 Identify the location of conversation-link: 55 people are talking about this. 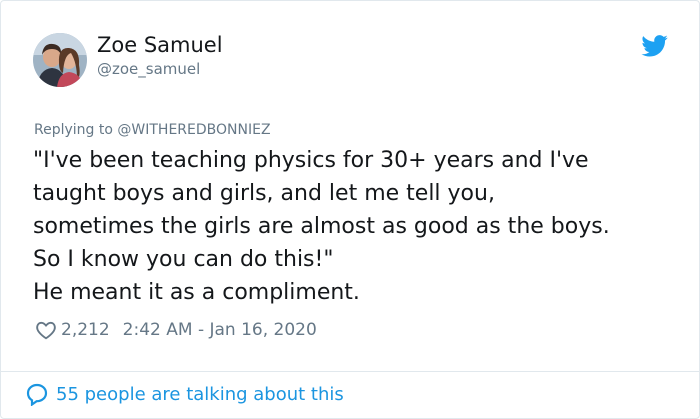
(184, 394).